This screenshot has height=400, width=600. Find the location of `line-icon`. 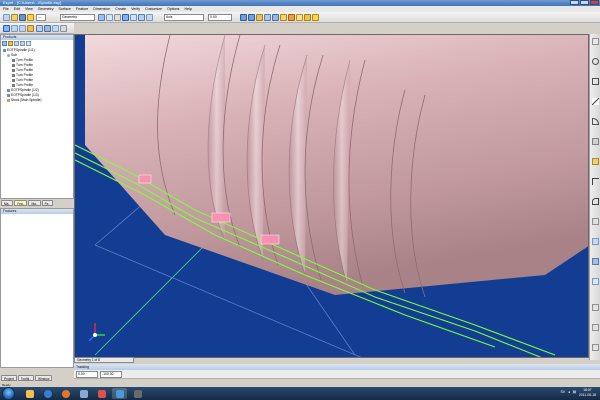

line-icon is located at coordinates (595, 101).